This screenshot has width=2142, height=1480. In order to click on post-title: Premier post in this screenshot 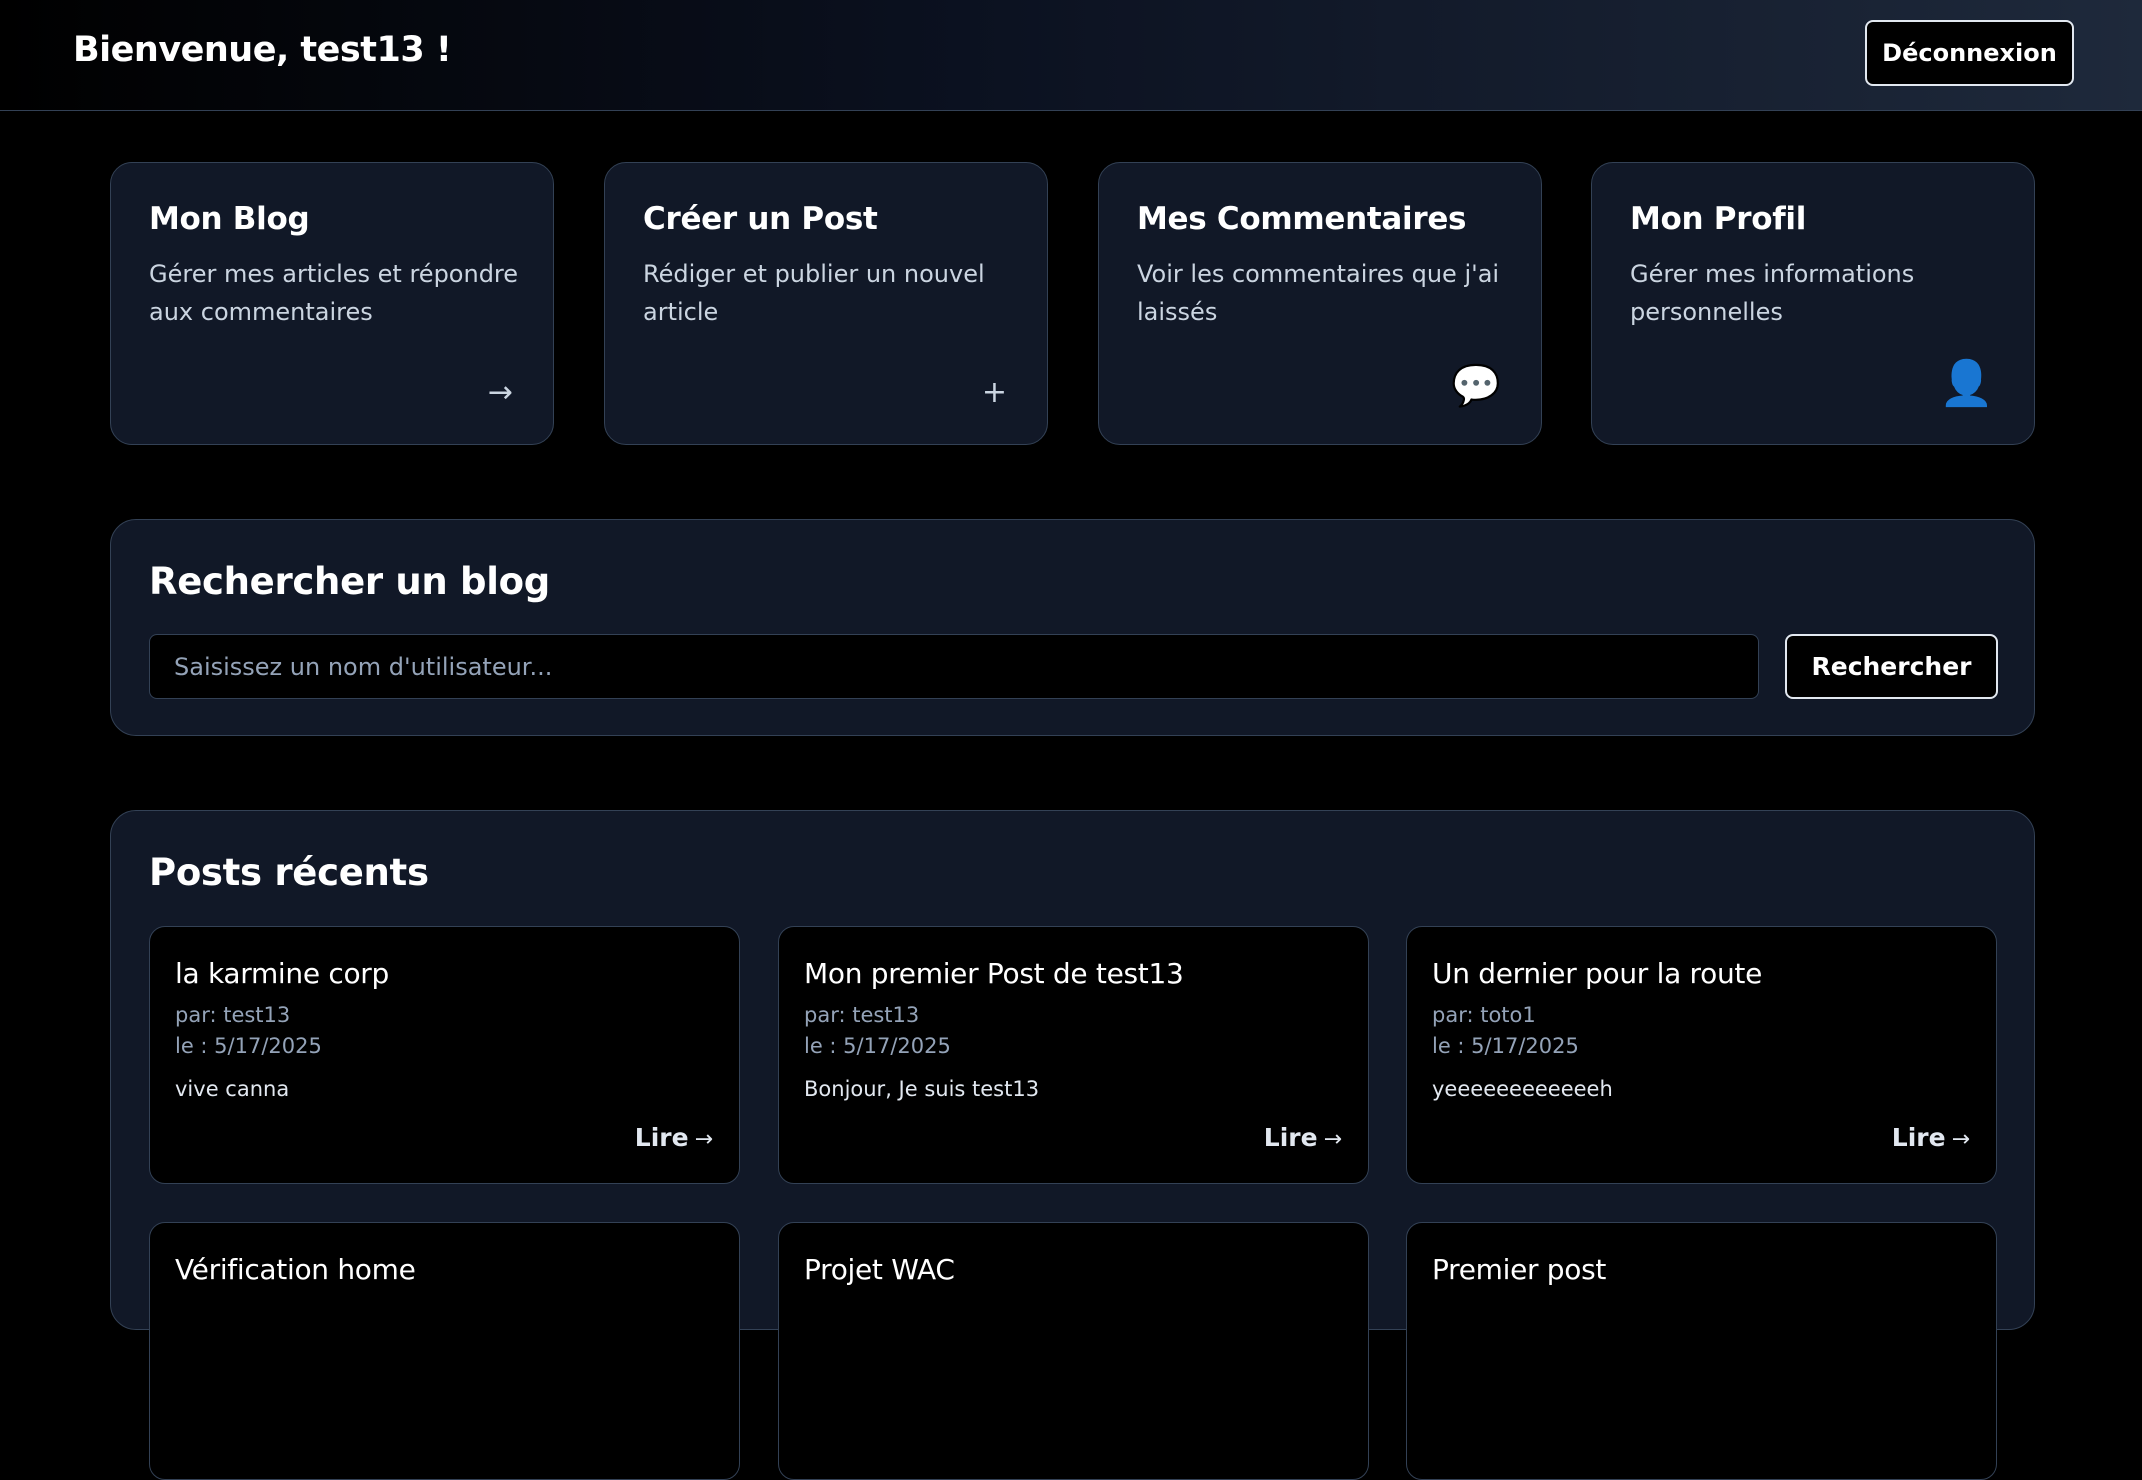, I will do `click(1519, 1269)`.